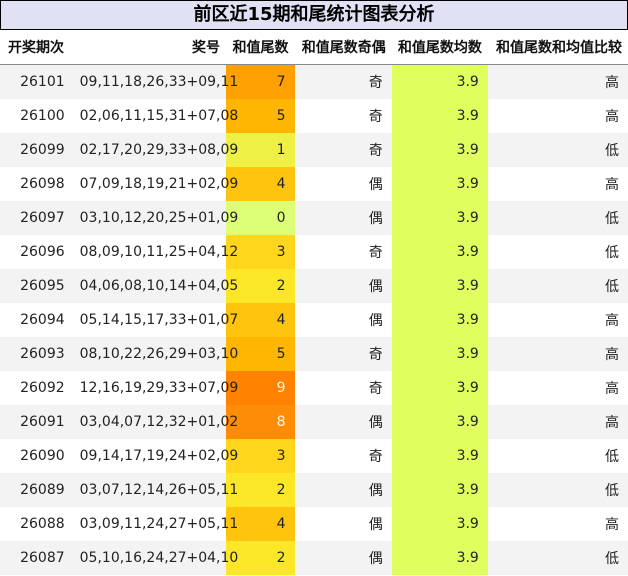 Image resolution: width=628 pixels, height=576 pixels. I want to click on cell-period: 26090, so click(37, 456).